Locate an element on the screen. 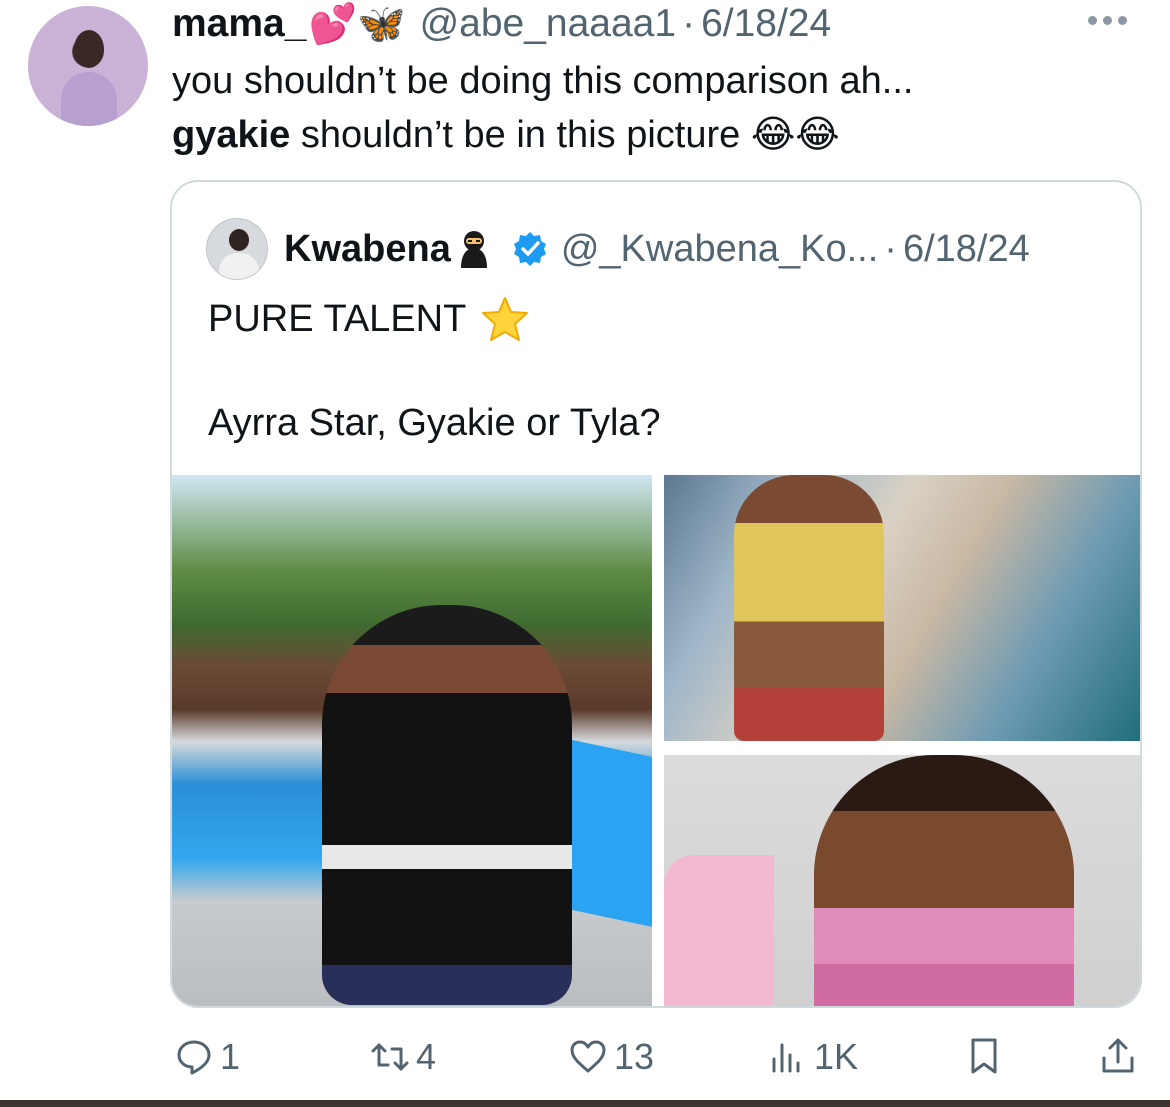 The width and height of the screenshot is (1170, 1107). share-icon is located at coordinates (1118, 1055).